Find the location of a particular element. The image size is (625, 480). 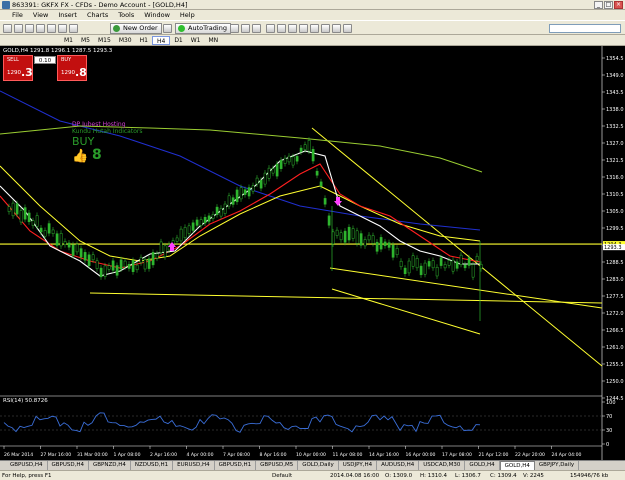

market-watch-icon is located at coordinates (29, 28).